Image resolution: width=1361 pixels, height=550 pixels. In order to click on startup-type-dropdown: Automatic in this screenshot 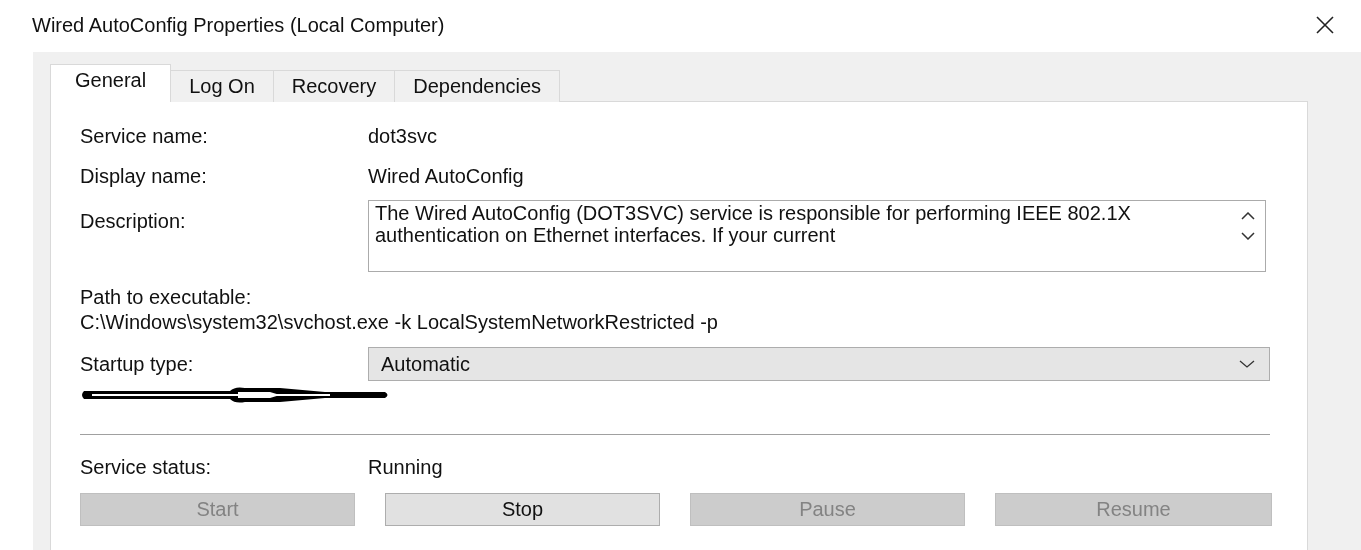, I will do `click(819, 364)`.